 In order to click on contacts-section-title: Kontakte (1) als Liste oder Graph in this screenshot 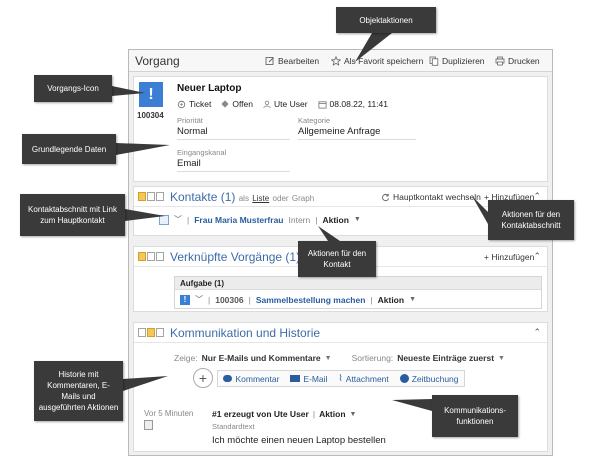, I will do `click(242, 197)`.